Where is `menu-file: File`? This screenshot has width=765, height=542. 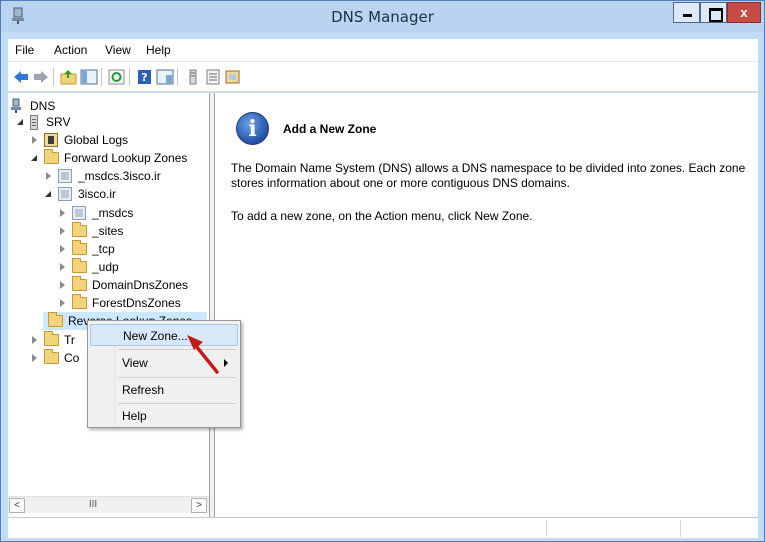
menu-file: File is located at coordinates (24, 50).